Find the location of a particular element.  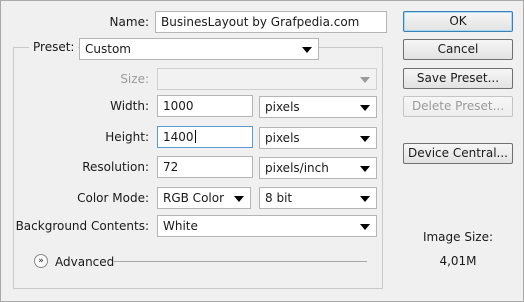

name-label: Name: is located at coordinates (129, 22).